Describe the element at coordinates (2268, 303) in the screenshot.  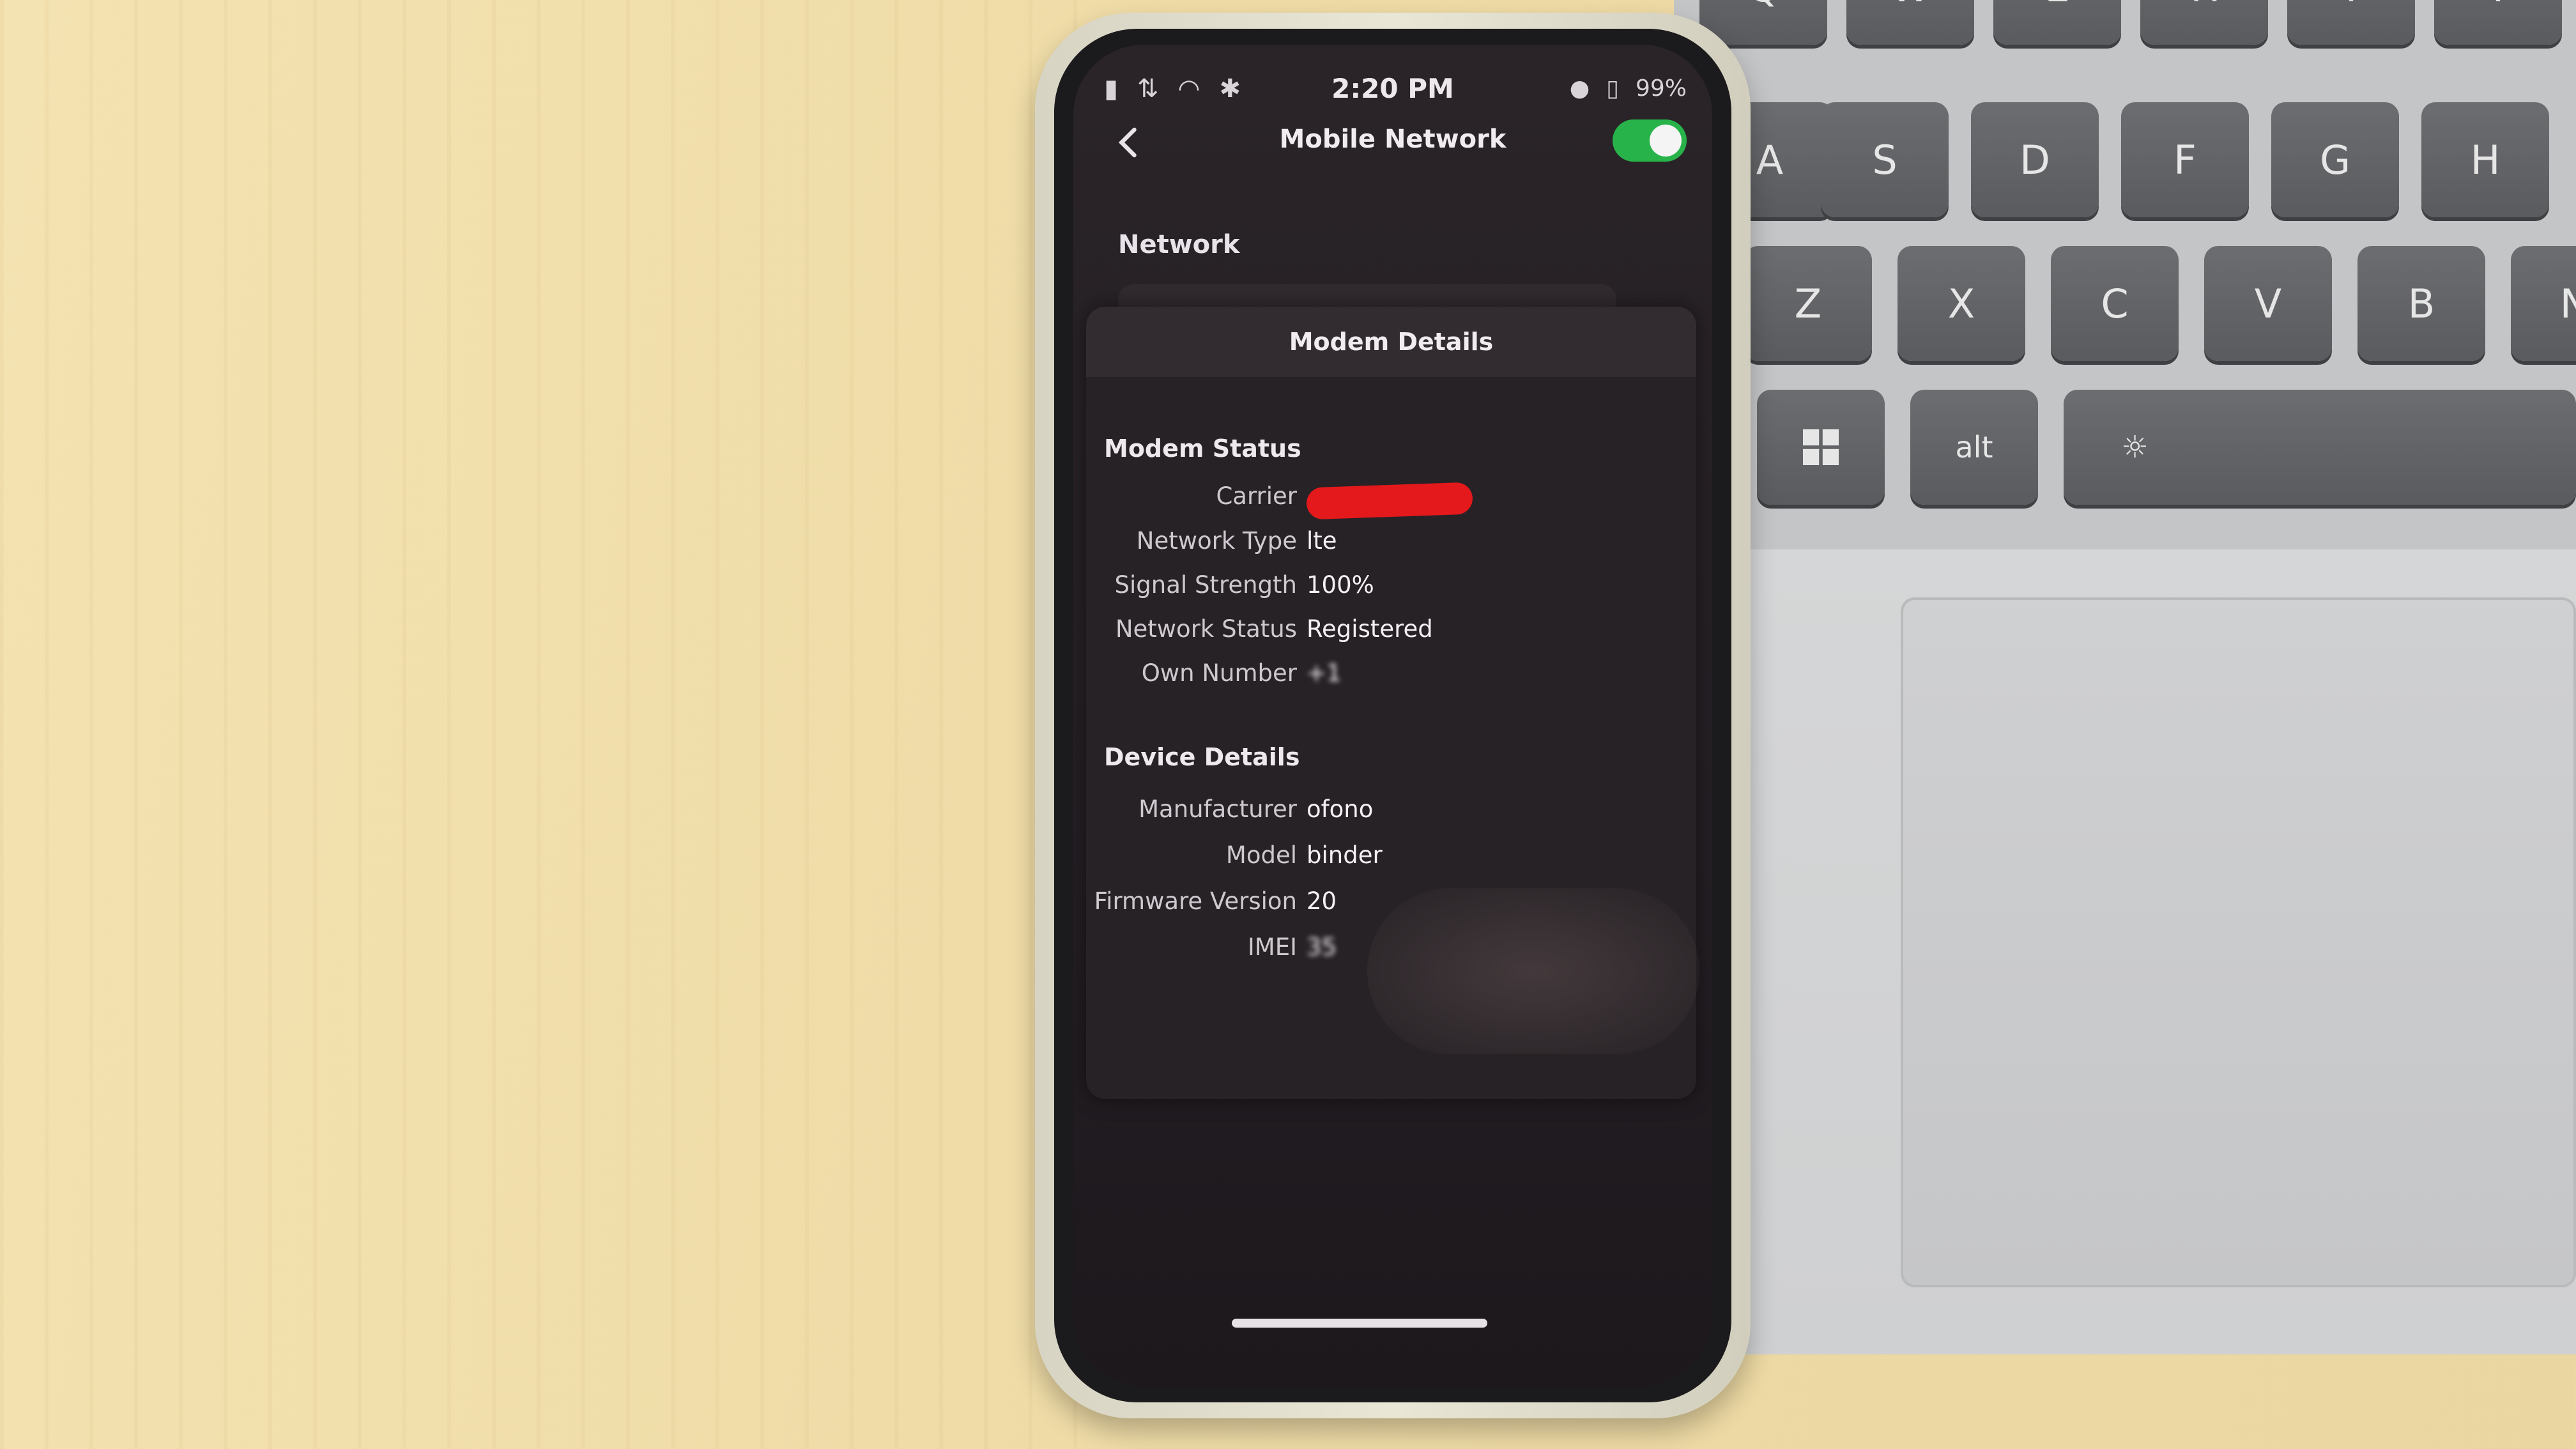
I see `key-v: V` at that location.